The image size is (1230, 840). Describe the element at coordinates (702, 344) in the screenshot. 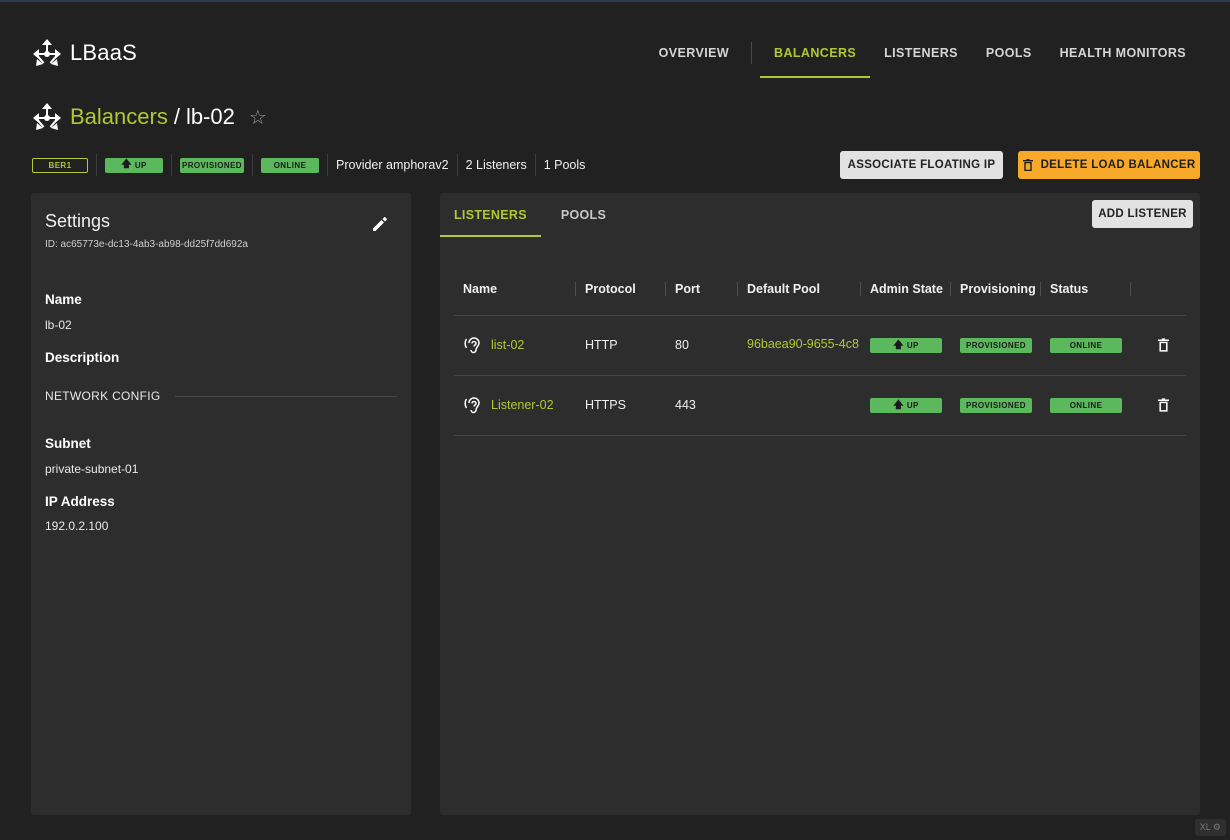

I see `listener-port: 80` at that location.